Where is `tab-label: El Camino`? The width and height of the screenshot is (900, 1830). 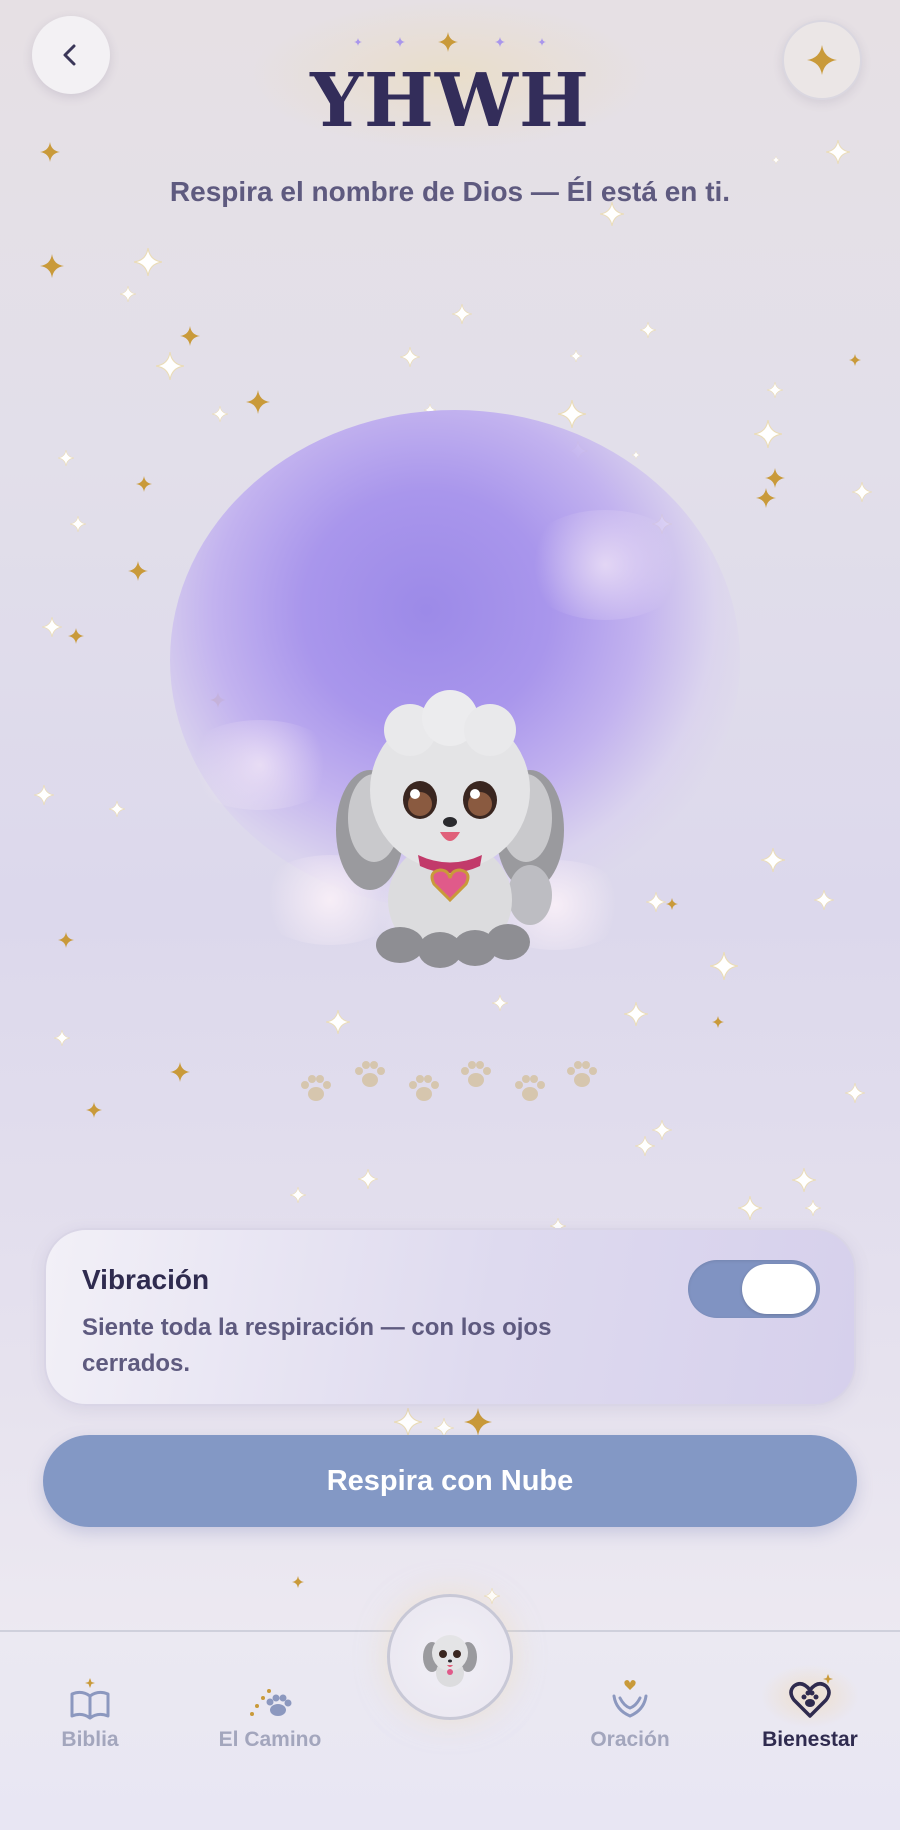
tab-label: El Camino is located at coordinates (270, 1739).